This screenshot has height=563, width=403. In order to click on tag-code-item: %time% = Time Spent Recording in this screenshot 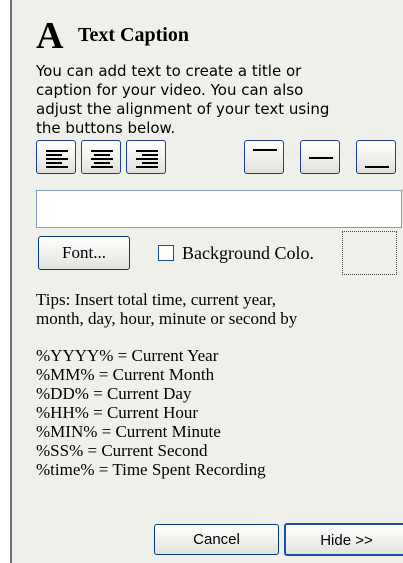, I will do `click(151, 469)`.